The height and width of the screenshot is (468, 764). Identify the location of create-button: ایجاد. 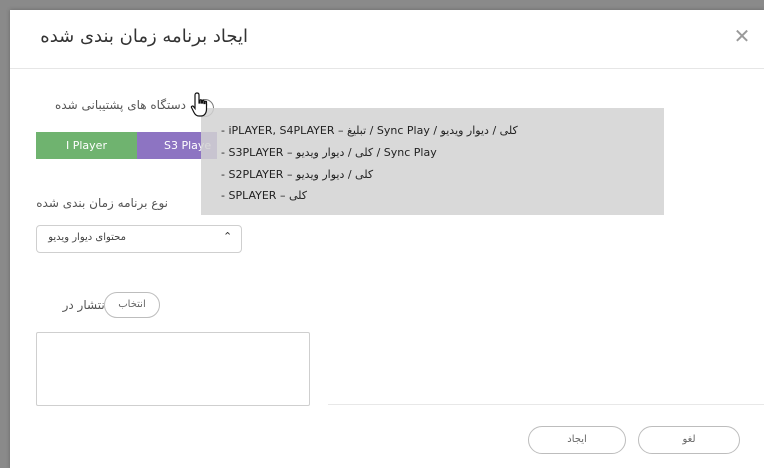
(577, 440).